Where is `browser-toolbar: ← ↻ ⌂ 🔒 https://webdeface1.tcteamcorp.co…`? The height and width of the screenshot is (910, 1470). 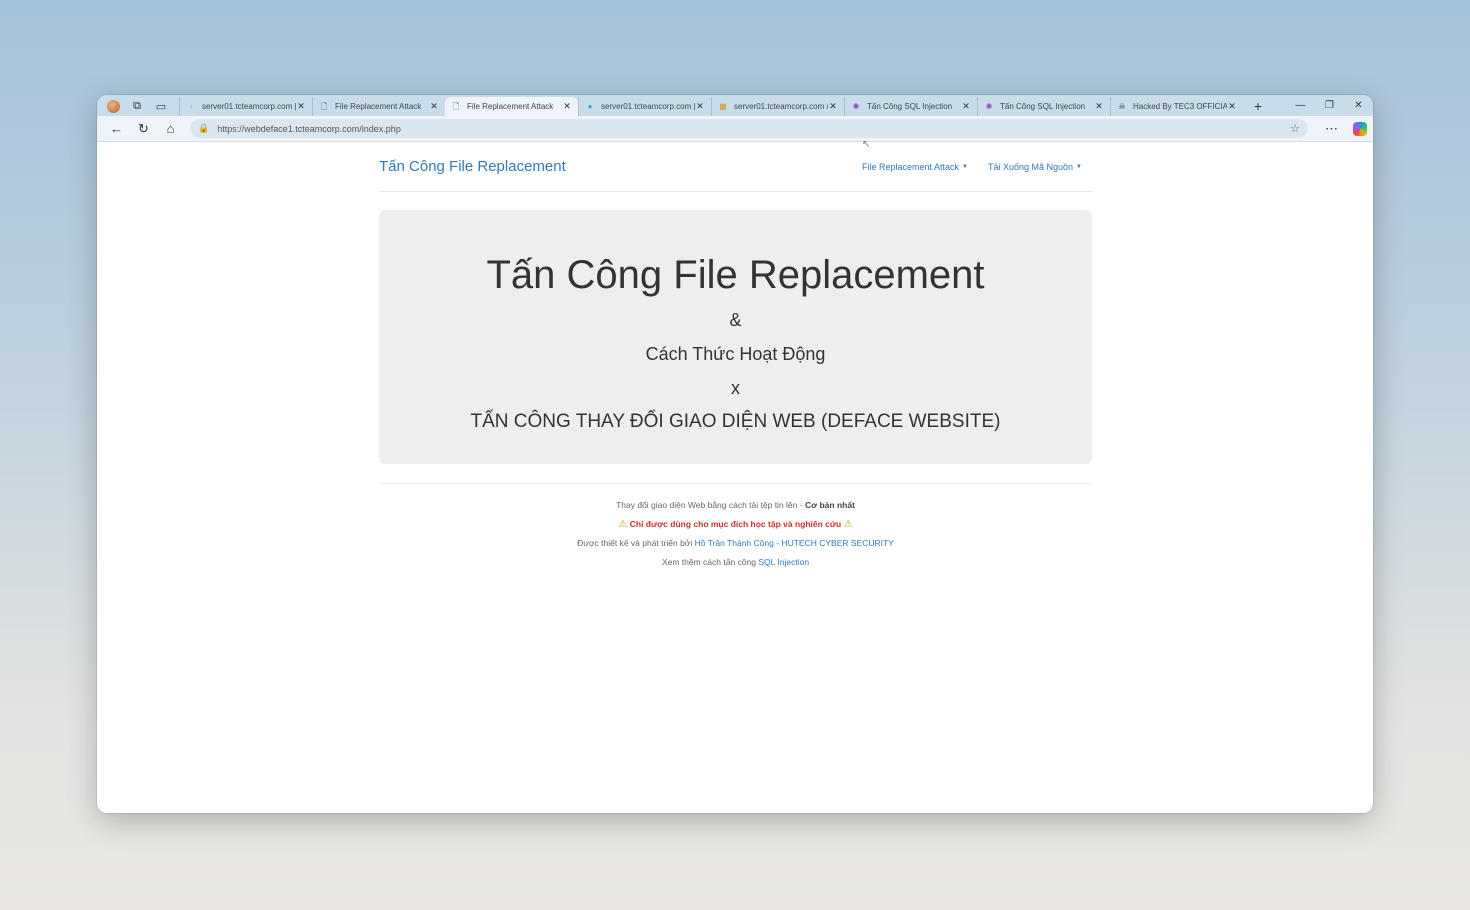 browser-toolbar: ← ↻ ⌂ 🔒 https://webdeface1.tcteamcorp.co… is located at coordinates (735, 129).